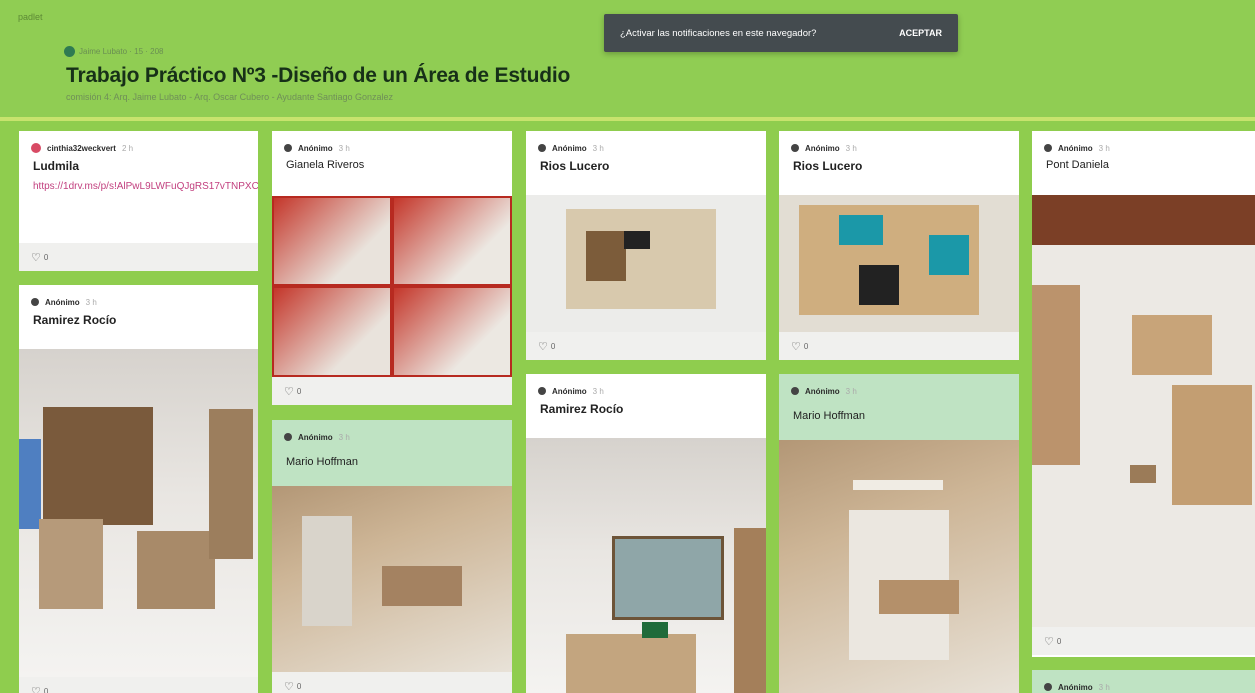  Describe the element at coordinates (30, 484) in the screenshot. I see `tv-shape` at that location.